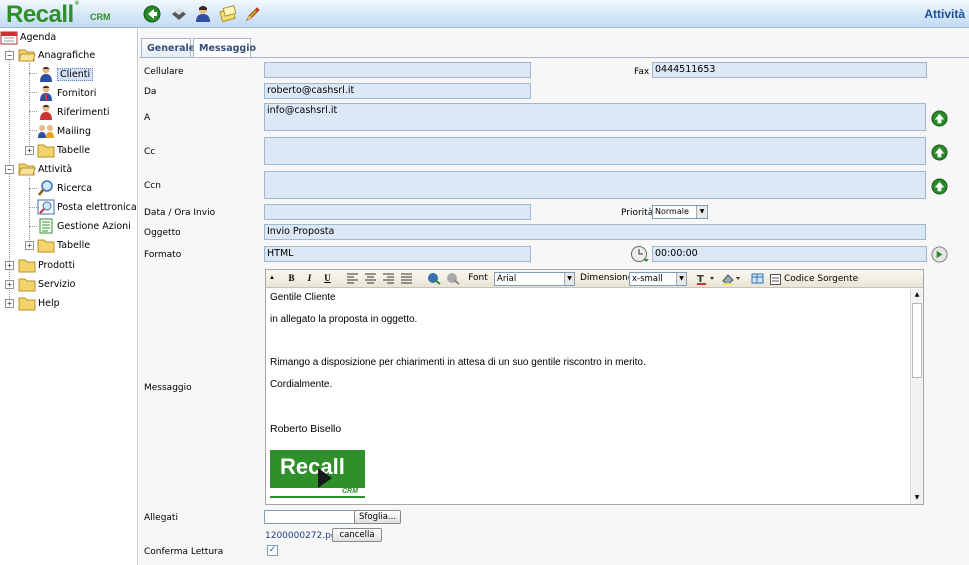  What do you see at coordinates (325, 478) in the screenshot?
I see `arrow-icon` at bounding box center [325, 478].